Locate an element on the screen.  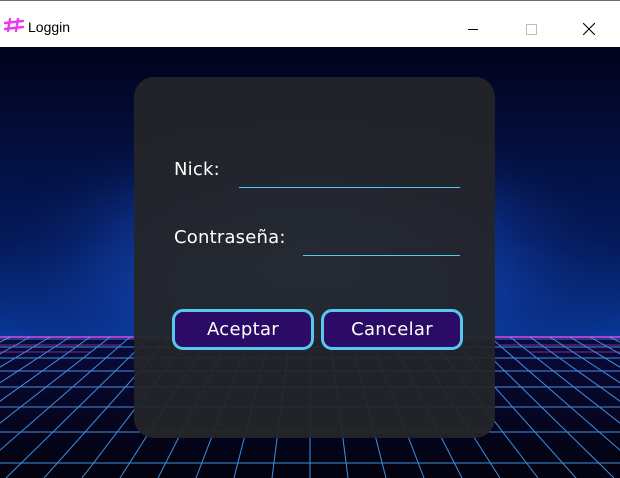
cancel-button: Cancelar is located at coordinates (392, 329).